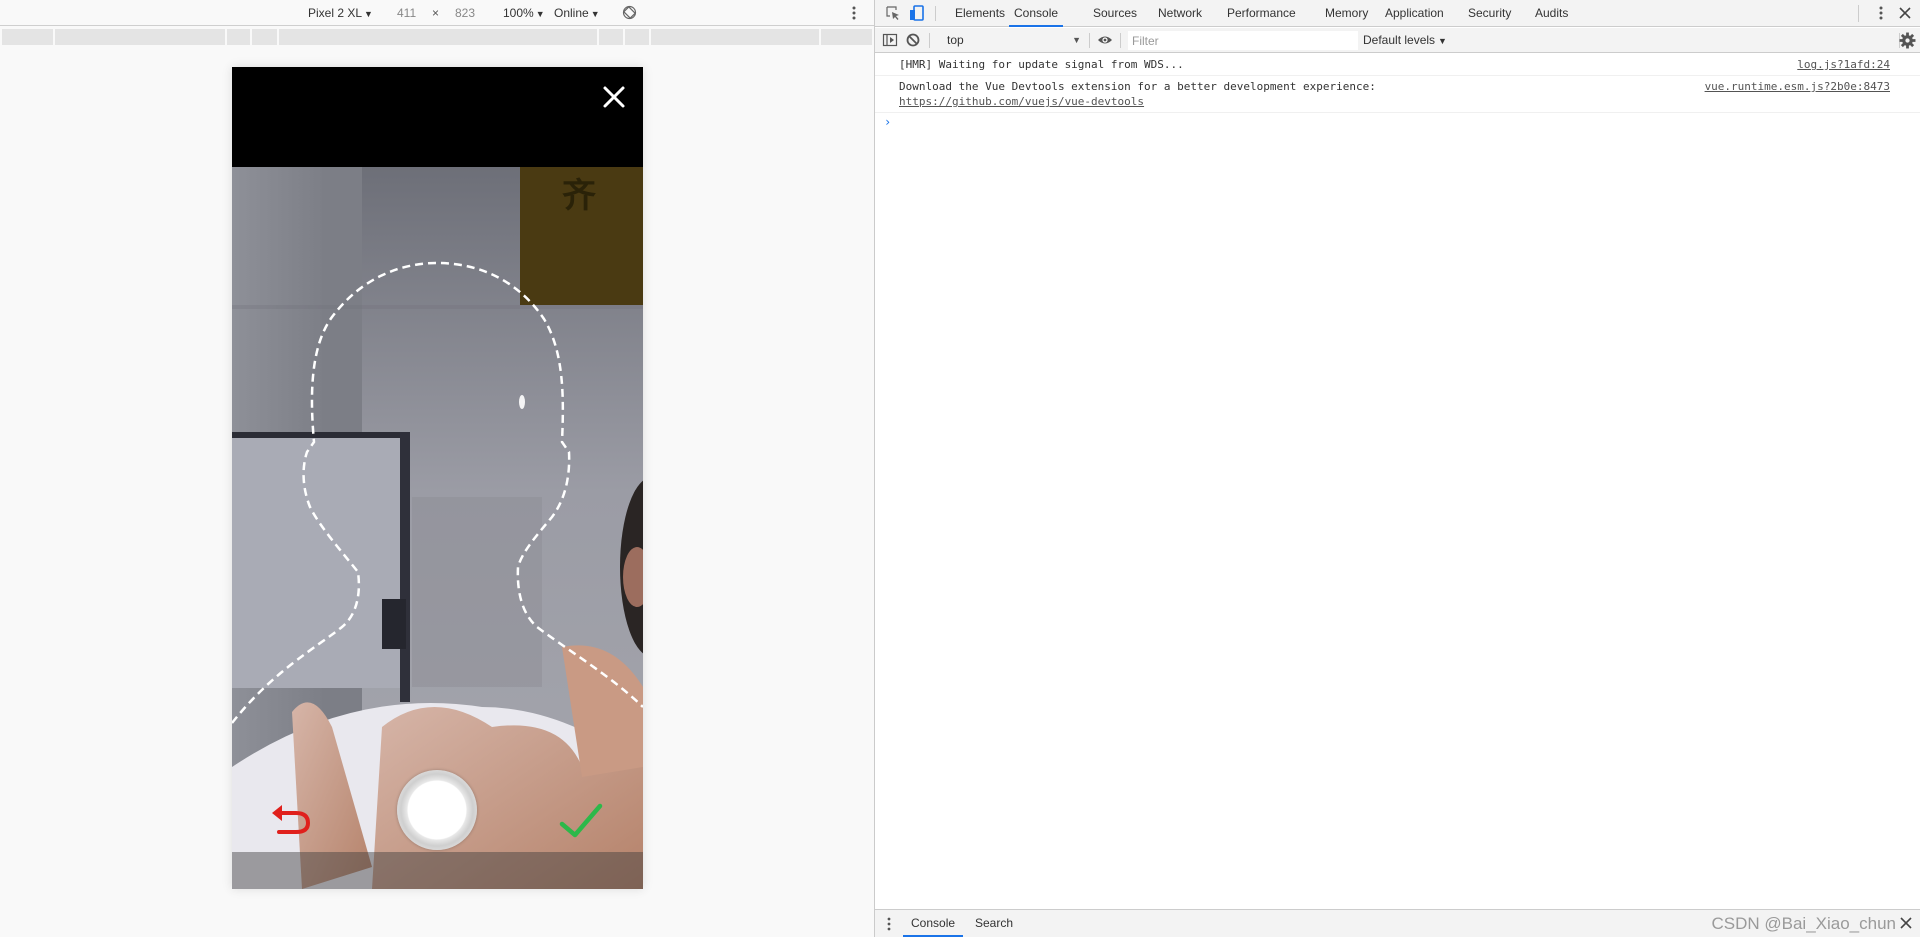 The width and height of the screenshot is (1920, 937). Describe the element at coordinates (629, 12) in the screenshot. I see `rotate-icon` at that location.